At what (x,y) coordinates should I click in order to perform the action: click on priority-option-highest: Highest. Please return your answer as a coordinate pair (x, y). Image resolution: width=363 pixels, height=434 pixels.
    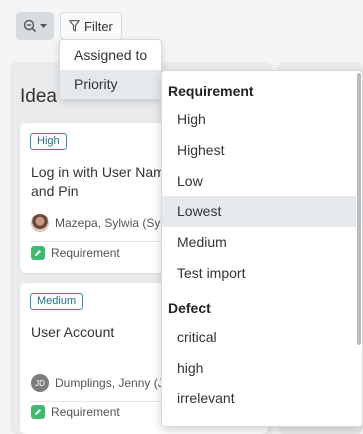
    Looking at the image, I should click on (259, 150).